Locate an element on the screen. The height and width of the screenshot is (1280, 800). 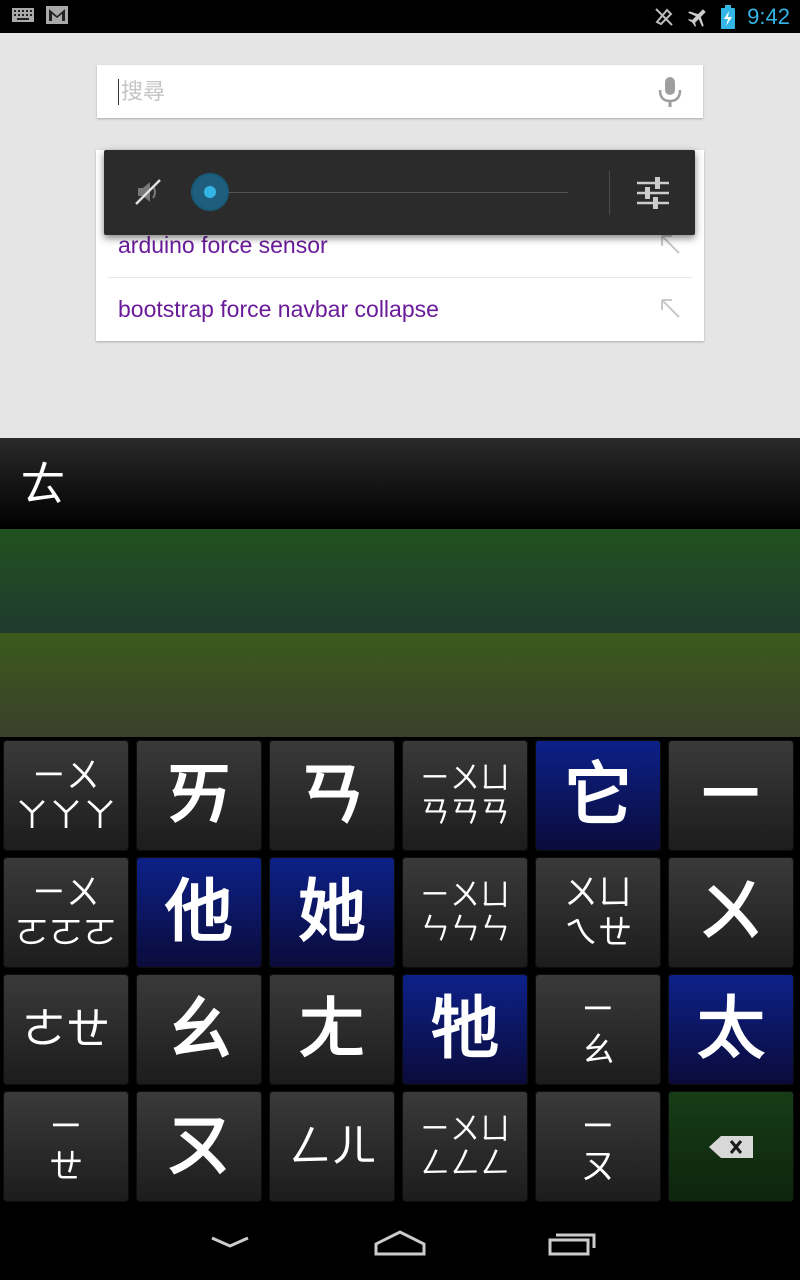
key: ㄧㄨ ㄛㄛㄛ is located at coordinates (66, 912).